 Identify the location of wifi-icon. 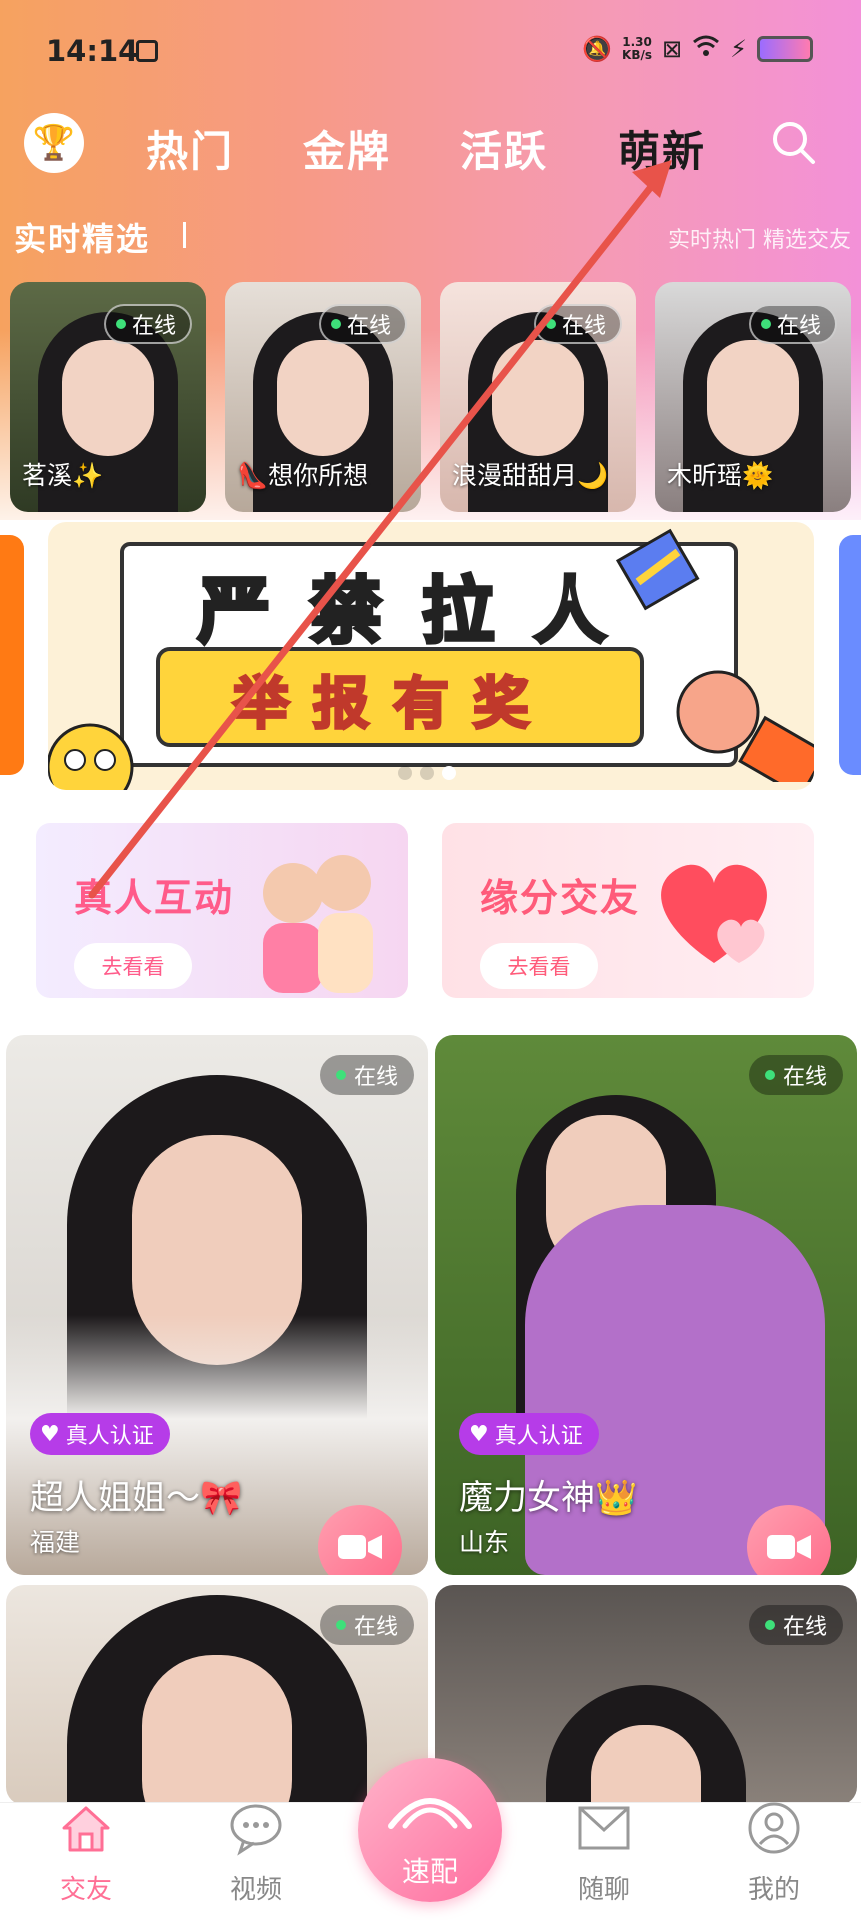
(706, 49).